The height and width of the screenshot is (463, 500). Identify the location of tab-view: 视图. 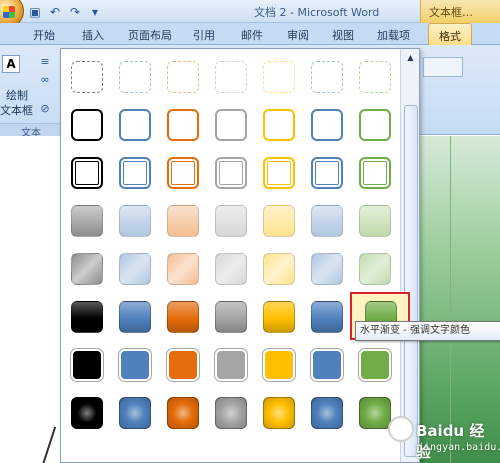
(343, 35).